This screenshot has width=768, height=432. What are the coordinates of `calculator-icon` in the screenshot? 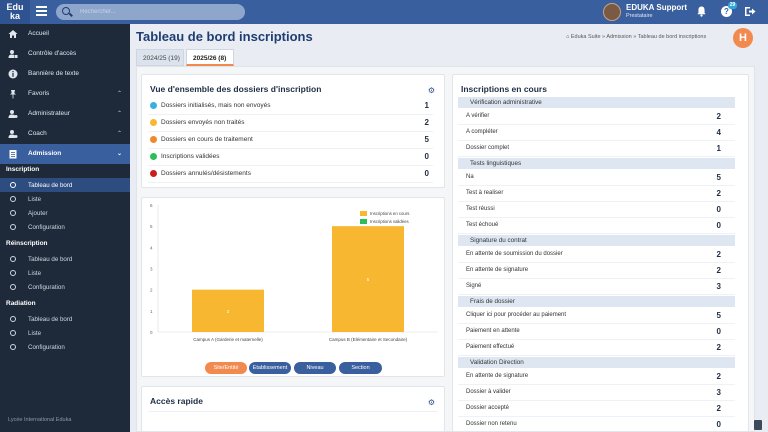 It's located at (758, 425).